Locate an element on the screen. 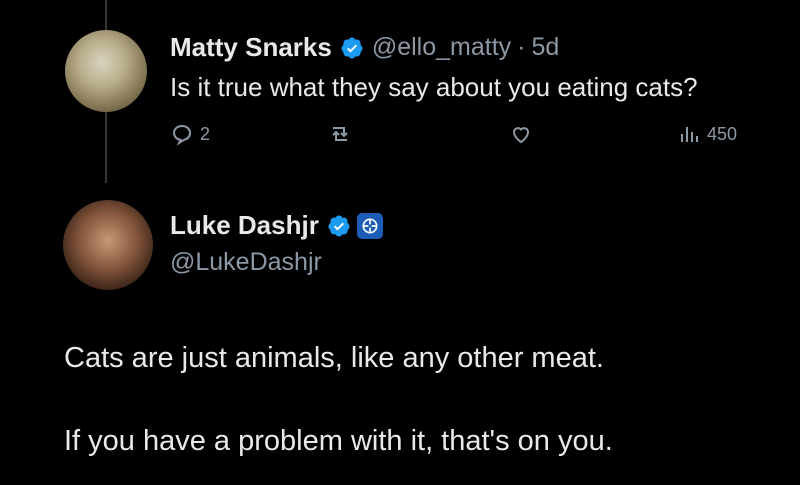 Image resolution: width=800 pixels, height=485 pixels. author-name: Matty Snarks is located at coordinates (251, 47).